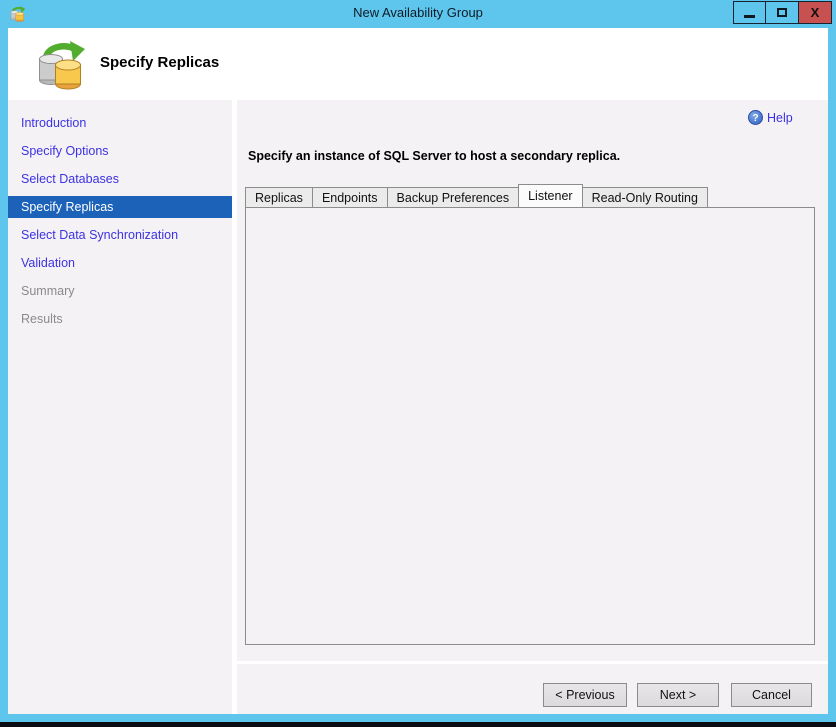  Describe the element at coordinates (749, 12) in the screenshot. I see `minimize-button` at that location.